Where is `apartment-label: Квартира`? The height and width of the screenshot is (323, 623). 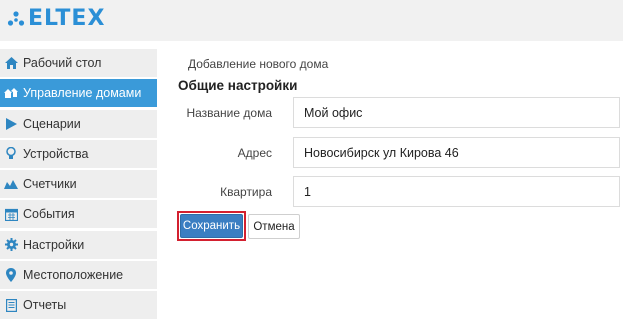 apartment-label: Квартира is located at coordinates (246, 192).